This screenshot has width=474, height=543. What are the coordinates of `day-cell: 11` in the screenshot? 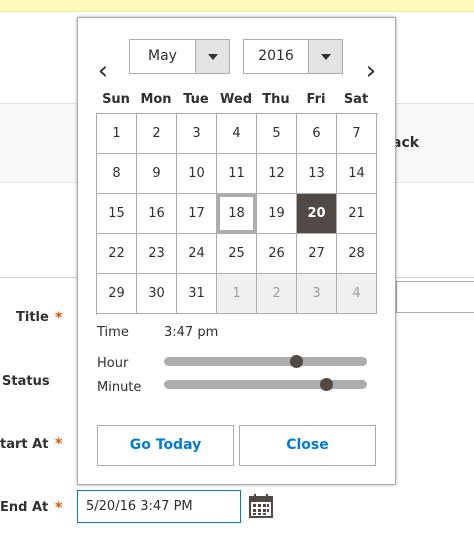 It's located at (237, 174).